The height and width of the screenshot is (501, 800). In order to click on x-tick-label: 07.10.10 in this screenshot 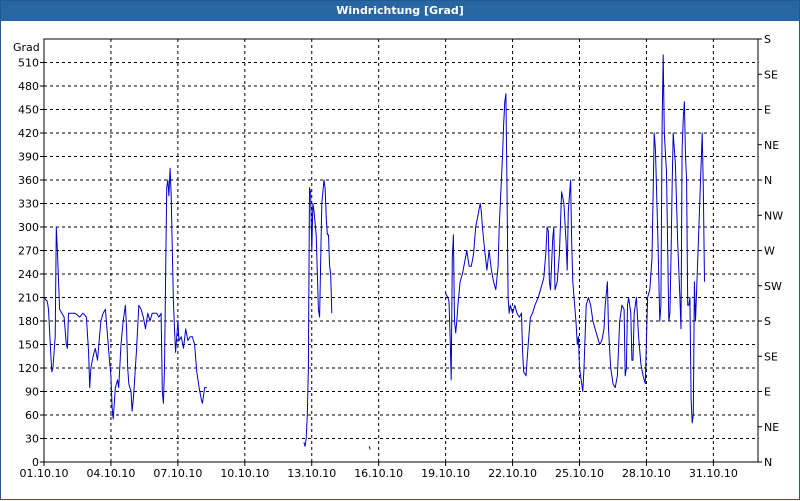, I will do `click(177, 473)`.